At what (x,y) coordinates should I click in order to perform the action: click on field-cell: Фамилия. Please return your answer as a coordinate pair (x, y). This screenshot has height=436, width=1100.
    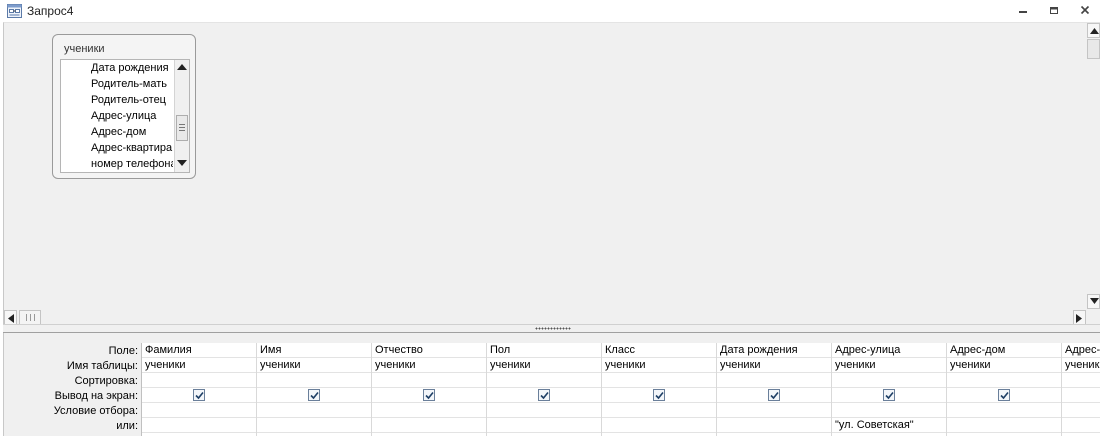
    Looking at the image, I should click on (199, 350).